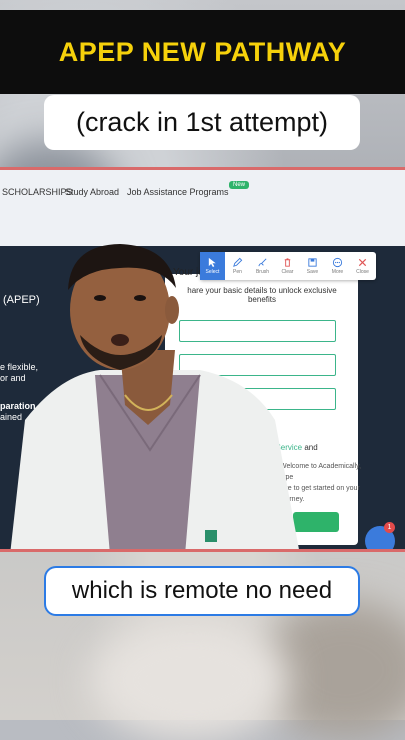 The height and width of the screenshot is (740, 405). I want to click on title-banner: APEP NEW PATHWAY, so click(202, 52).